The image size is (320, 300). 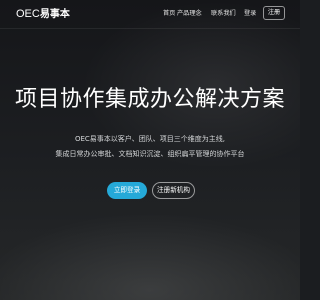 I want to click on nav-home-link: 首页, so click(x=169, y=14).